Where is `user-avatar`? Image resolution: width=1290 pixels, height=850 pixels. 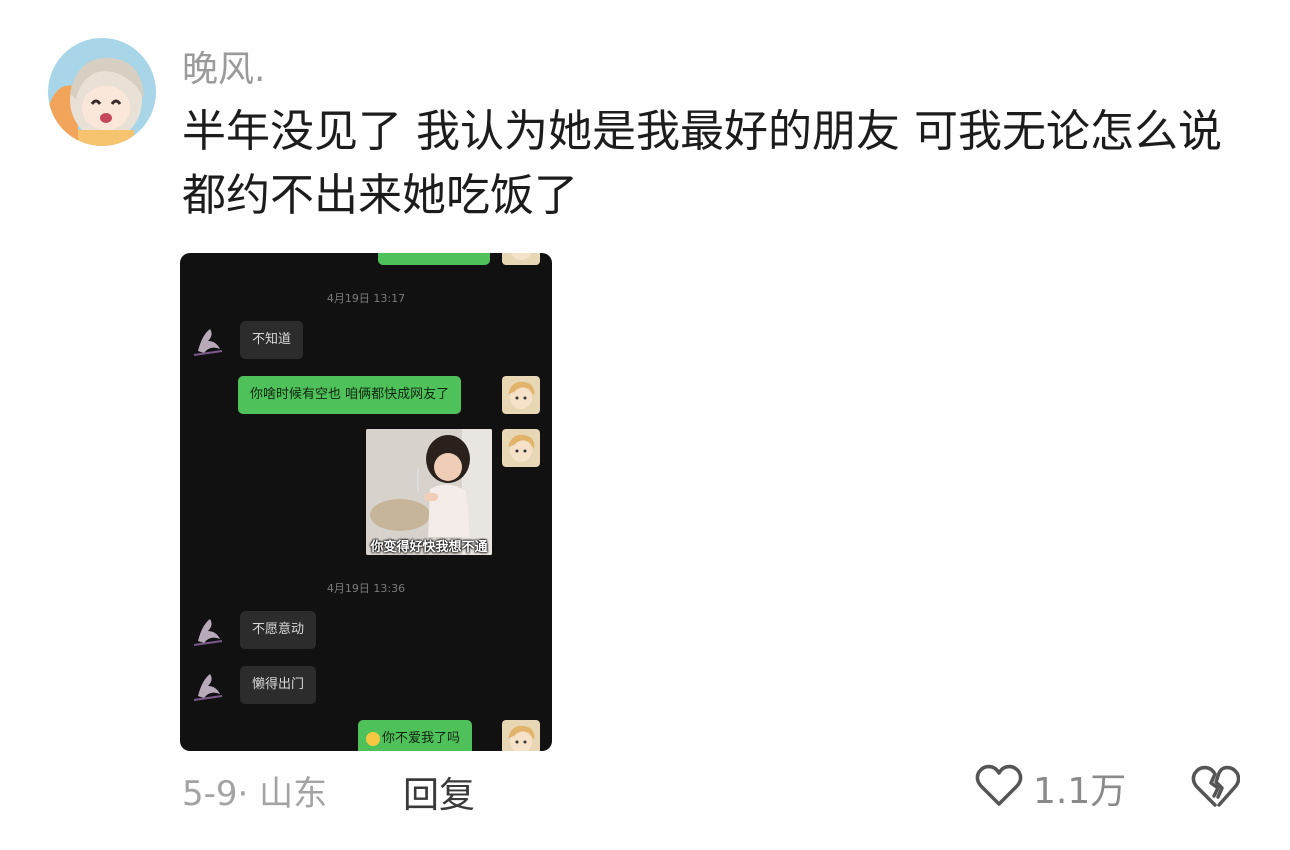 user-avatar is located at coordinates (102, 92).